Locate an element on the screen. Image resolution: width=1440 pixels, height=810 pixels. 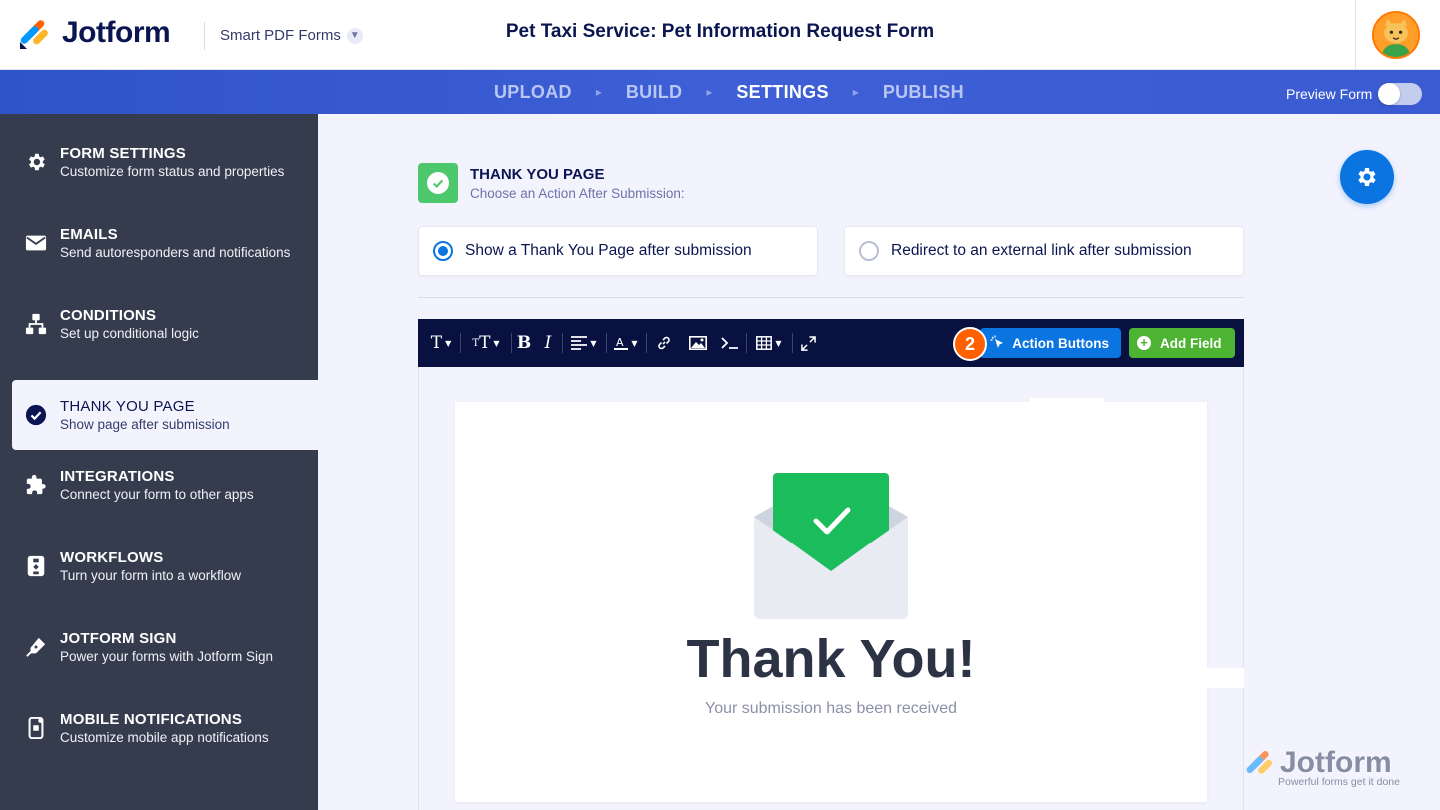
text-color-button: A ▼ is located at coordinates (626, 343).